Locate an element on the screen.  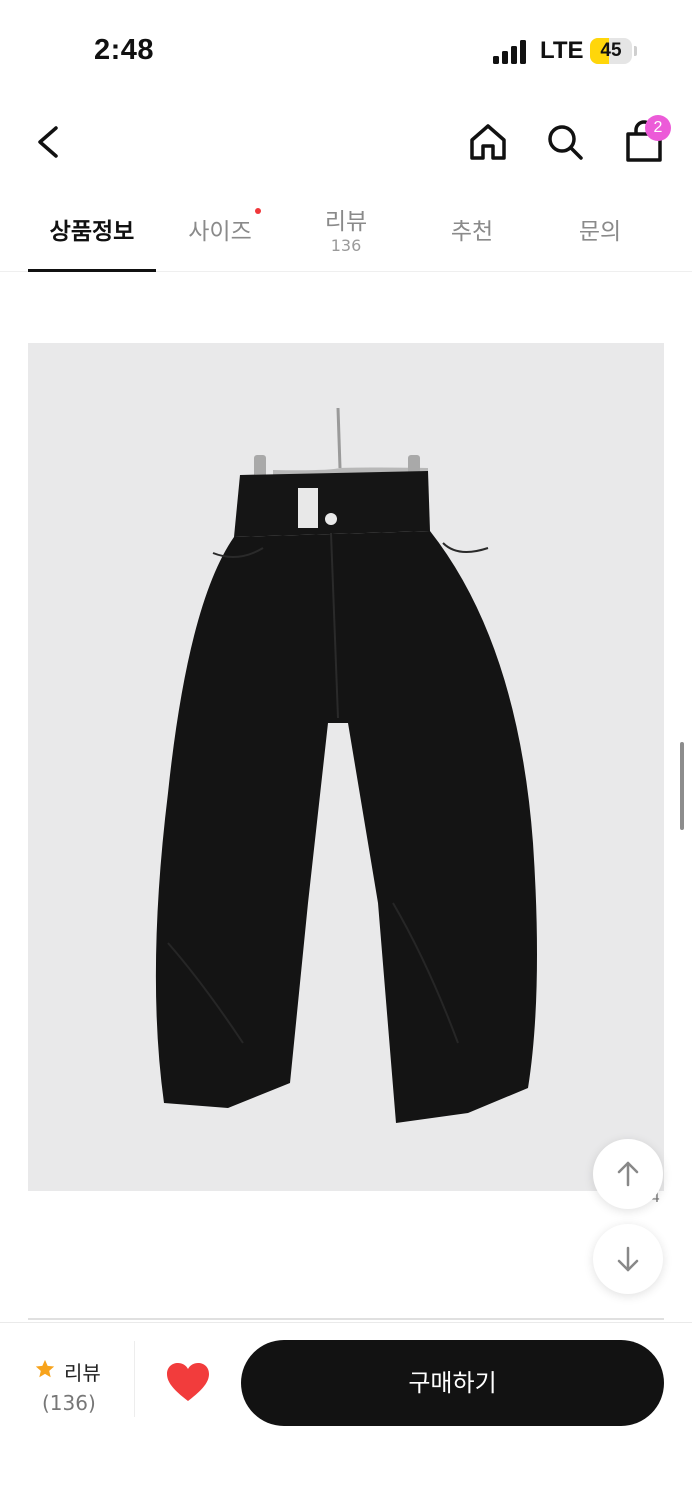
status-time: 2:48 is located at coordinates (124, 50).